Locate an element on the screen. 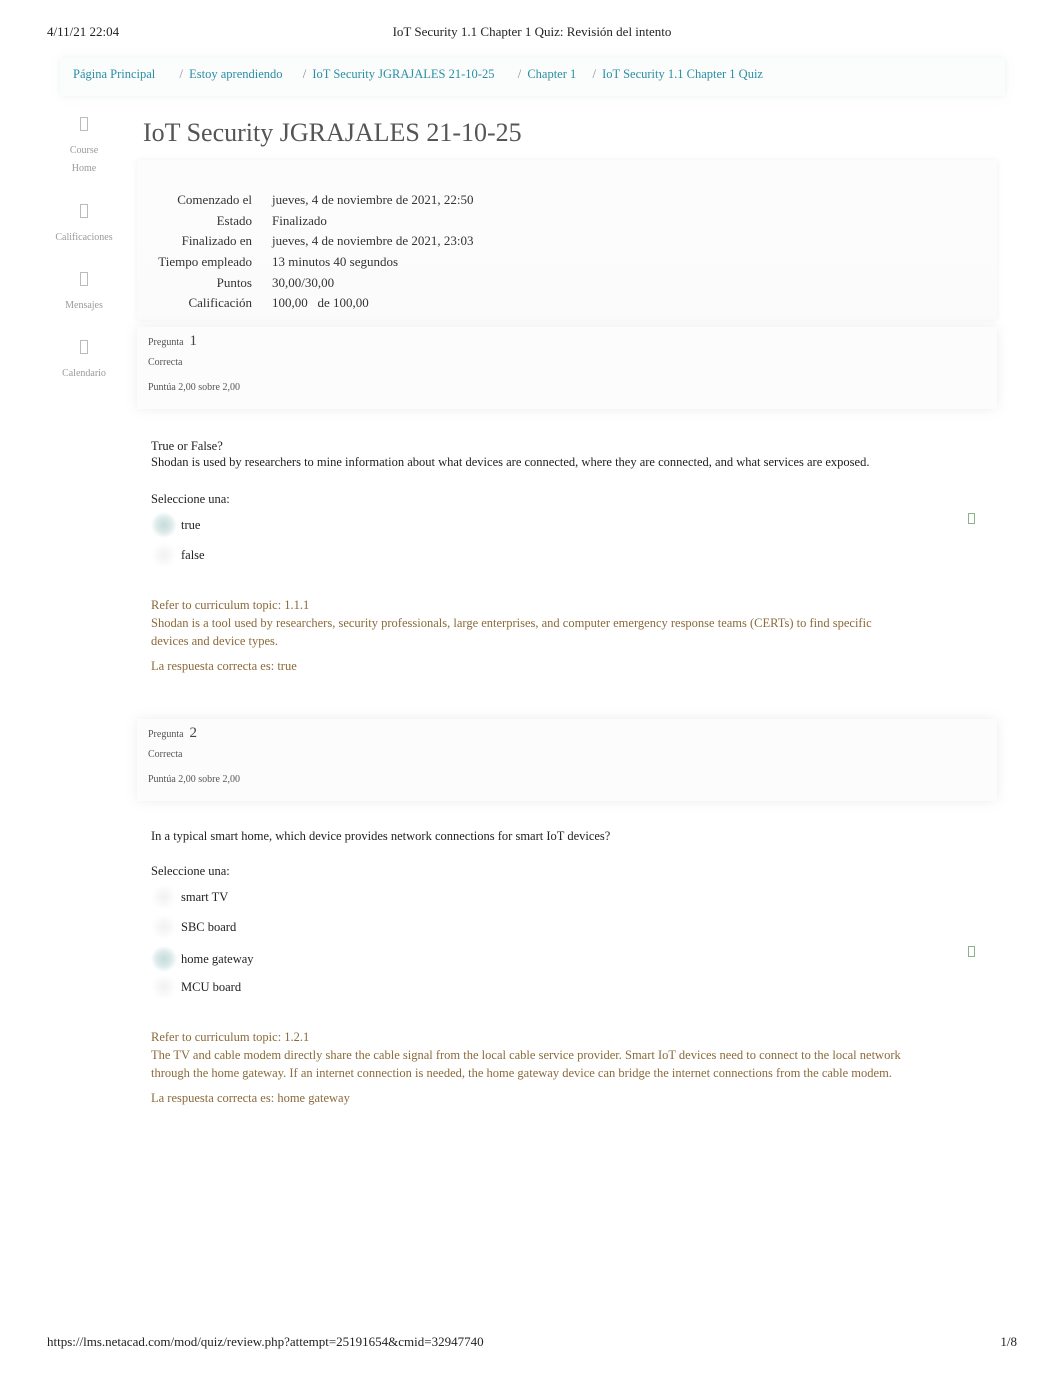 The image size is (1062, 1377). summary-row: Calificación 100,00 de 100,00 is located at coordinates (309, 303).